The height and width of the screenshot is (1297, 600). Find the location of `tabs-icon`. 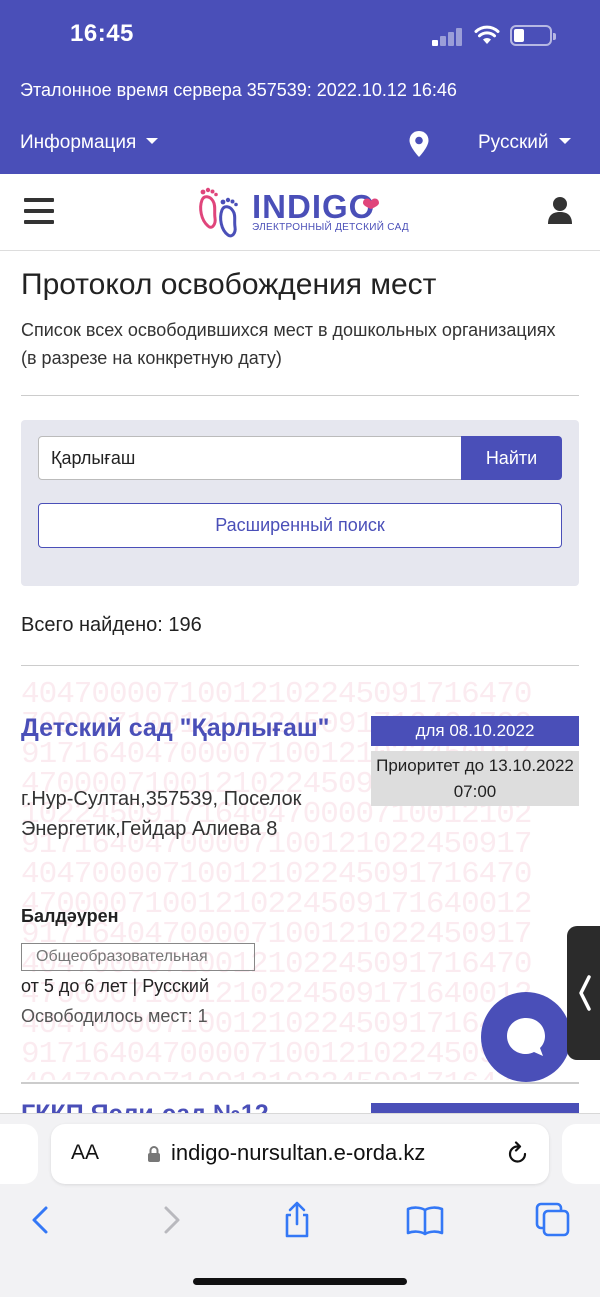

tabs-icon is located at coordinates (553, 1220).